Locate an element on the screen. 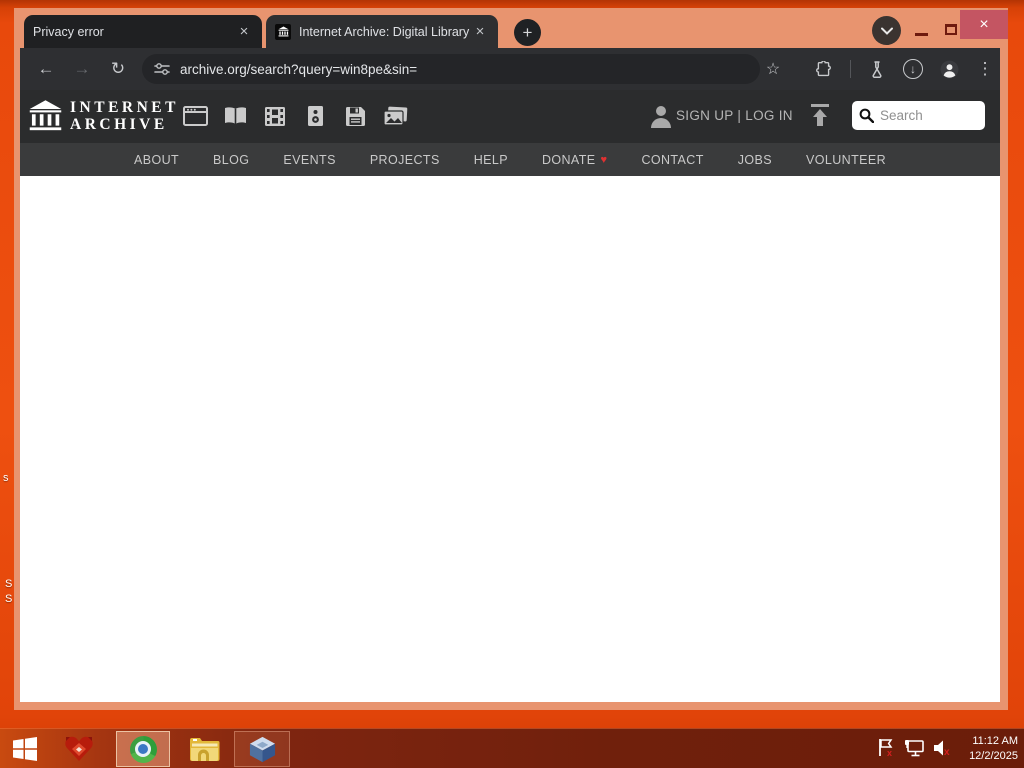  archive-header: INTERNET ARCHIVE SIGN UP | LOG IN Search is located at coordinates (510, 116).